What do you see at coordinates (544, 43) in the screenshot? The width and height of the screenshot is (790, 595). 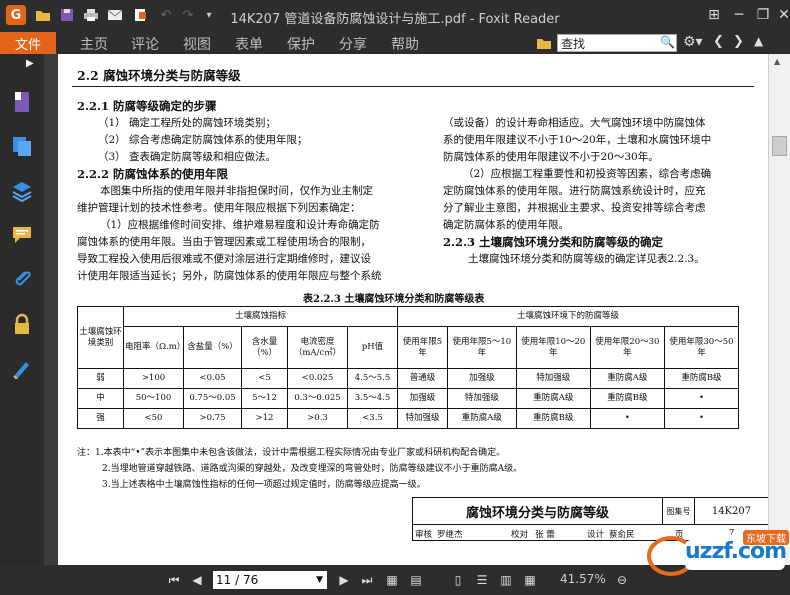 I see `folder-search-icon` at bounding box center [544, 43].